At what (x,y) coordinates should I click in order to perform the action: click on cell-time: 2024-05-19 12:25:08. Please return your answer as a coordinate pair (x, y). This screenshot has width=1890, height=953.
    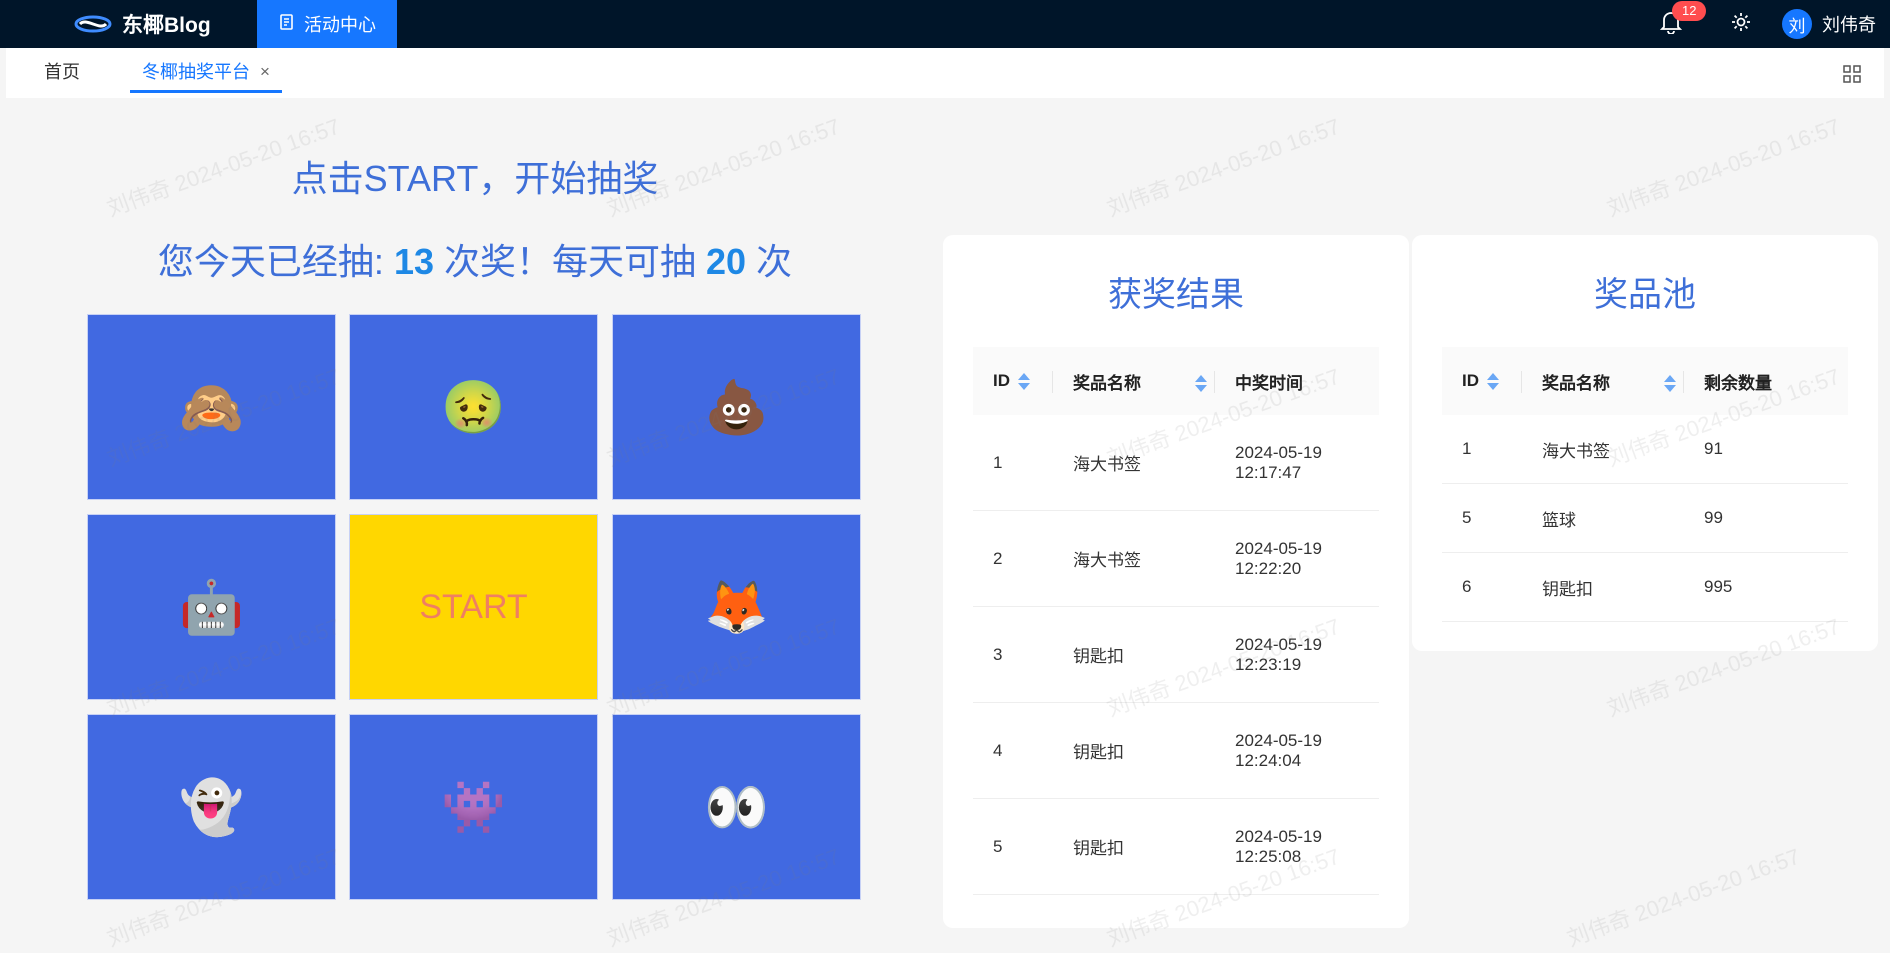
    Looking at the image, I should click on (1297, 846).